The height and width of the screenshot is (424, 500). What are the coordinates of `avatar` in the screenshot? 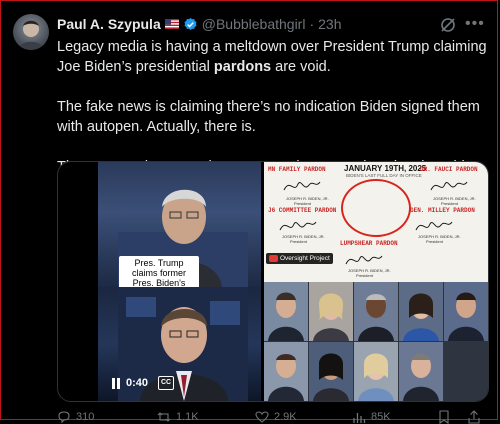 It's located at (31, 32).